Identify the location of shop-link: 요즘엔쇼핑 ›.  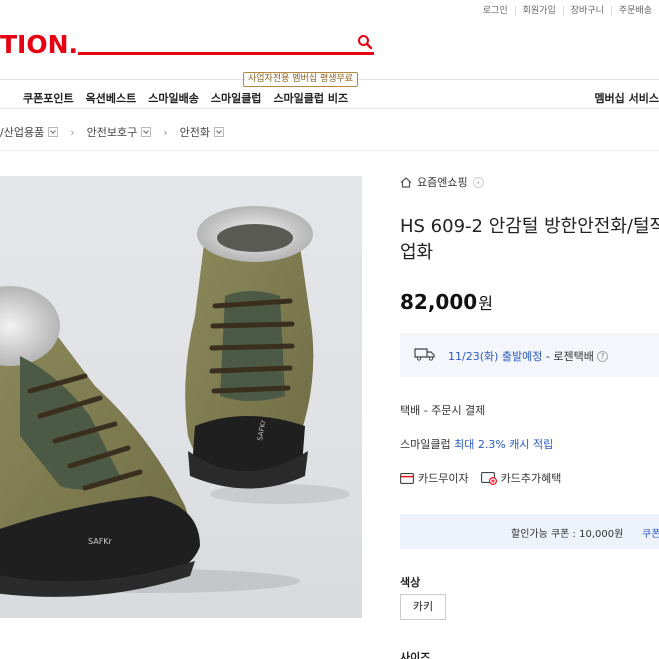
(442, 182).